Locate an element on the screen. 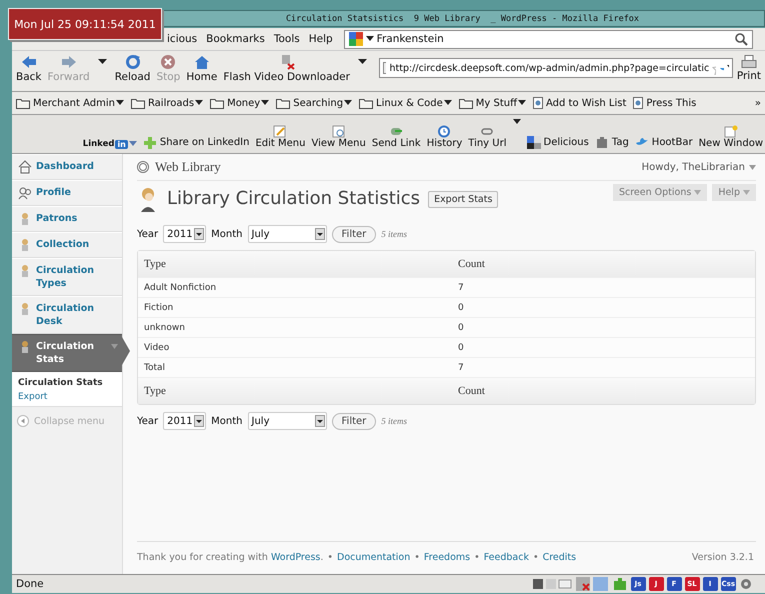 This screenshot has height=594, width=765. bookmark-item: Add to Wish List is located at coordinates (579, 103).